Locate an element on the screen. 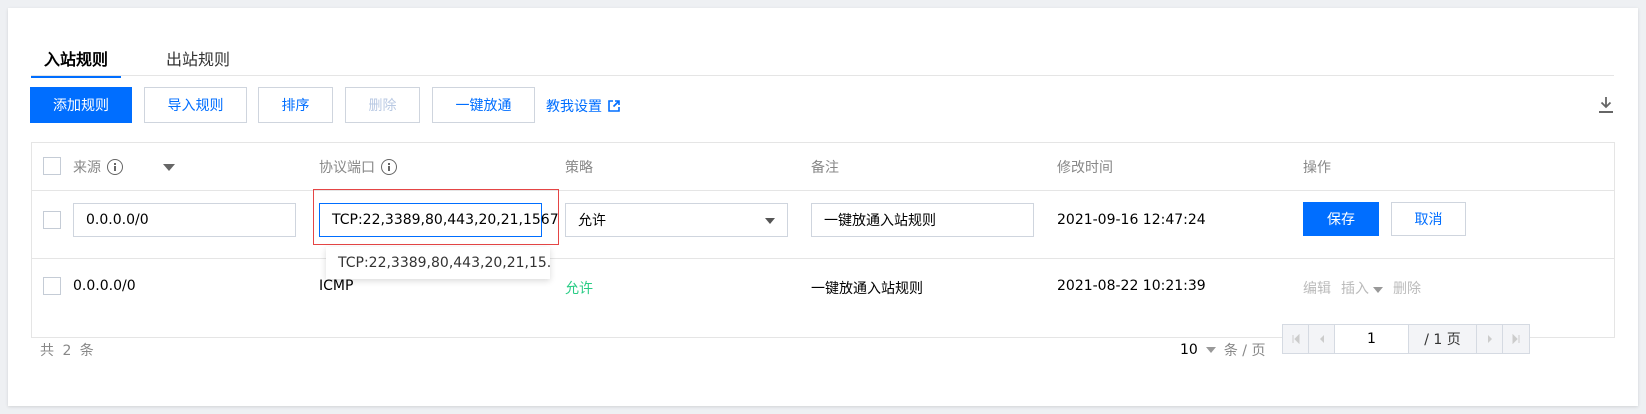  next-page-button is located at coordinates (1490, 339).